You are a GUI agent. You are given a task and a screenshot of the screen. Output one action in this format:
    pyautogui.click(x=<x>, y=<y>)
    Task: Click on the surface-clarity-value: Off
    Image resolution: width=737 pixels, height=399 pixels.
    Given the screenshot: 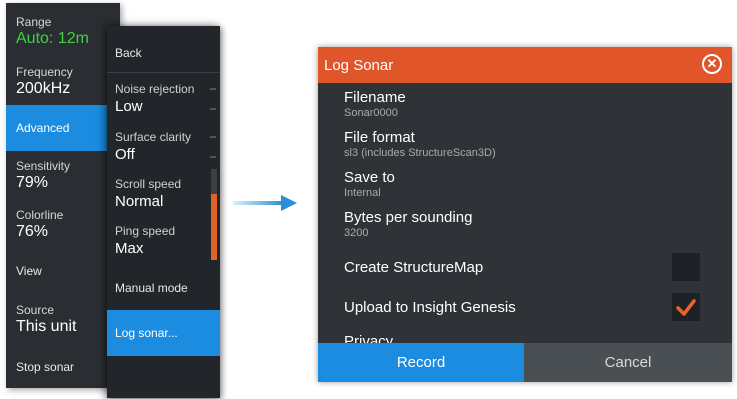 What is the action you would take?
    pyautogui.click(x=125, y=154)
    